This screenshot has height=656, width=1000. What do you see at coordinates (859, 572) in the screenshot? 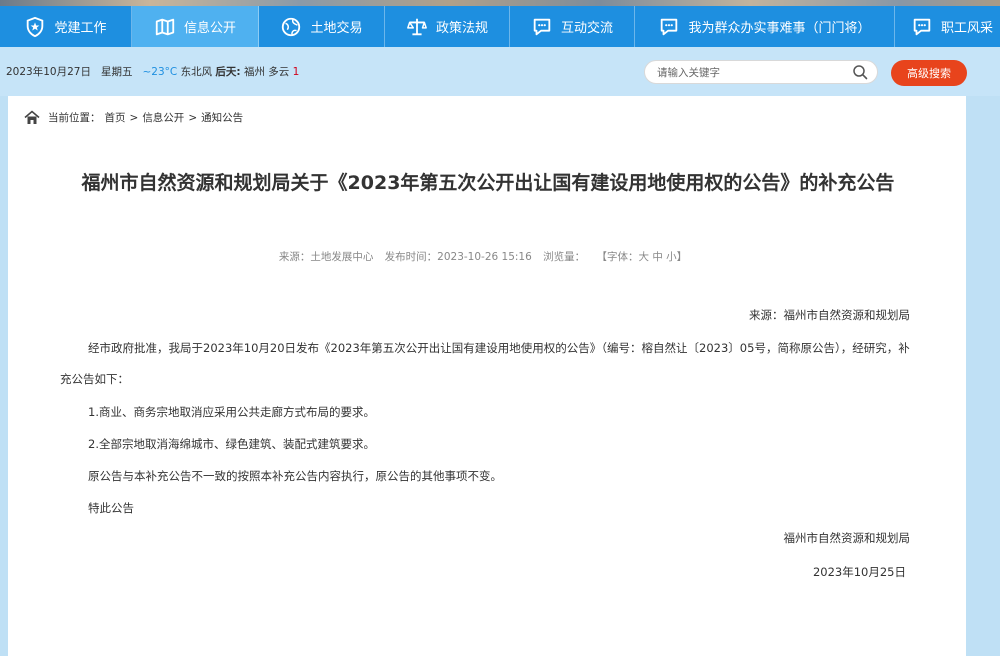
I see `signature-date: 2023年10月25日` at bounding box center [859, 572].